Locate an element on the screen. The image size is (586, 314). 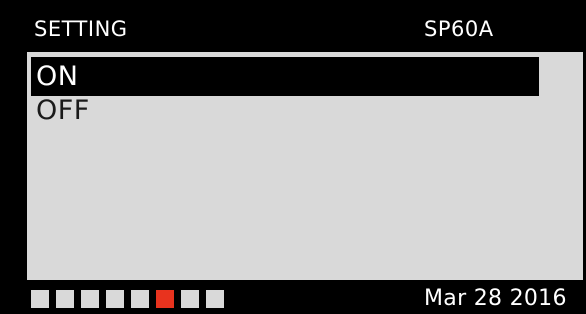
page-indicator-active is located at coordinates (165, 299).